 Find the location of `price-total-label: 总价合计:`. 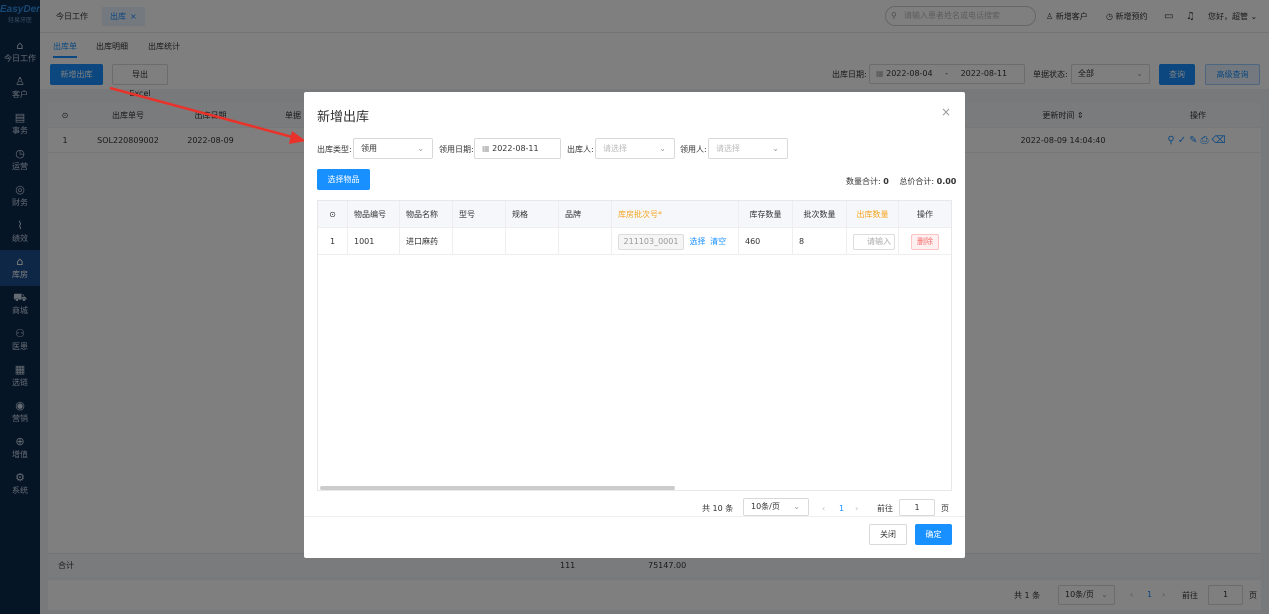

price-total-label: 总价合计: is located at coordinates (917, 181).